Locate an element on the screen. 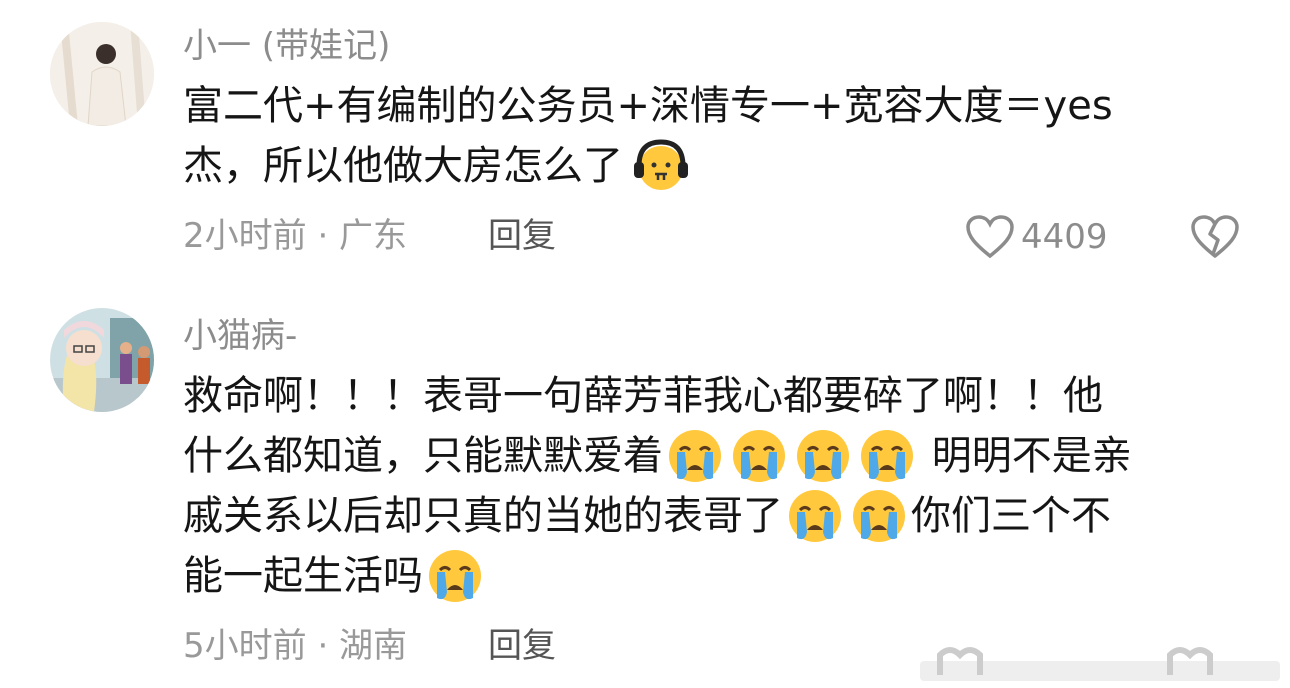  comment-time-location: 5小时前 · 湖南 is located at coordinates (295, 646).